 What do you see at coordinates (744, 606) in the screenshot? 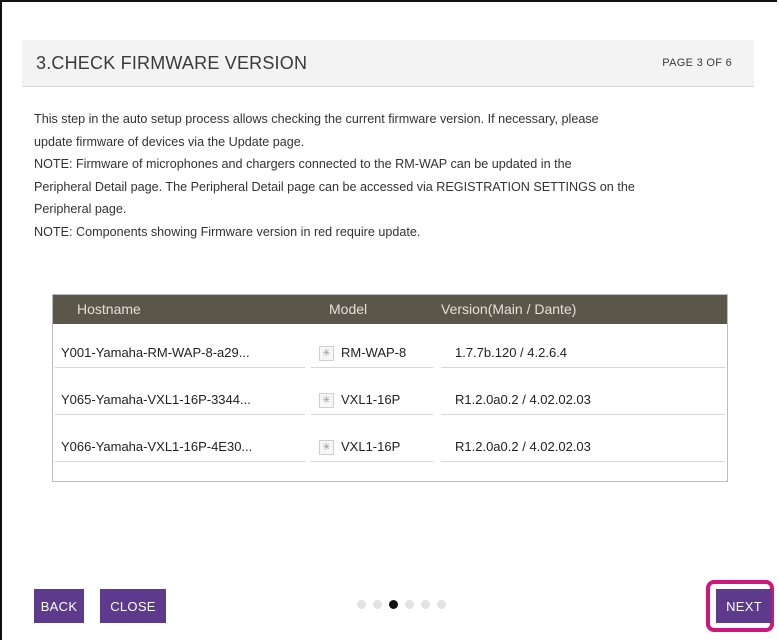
I see `next-button: NEXT` at bounding box center [744, 606].